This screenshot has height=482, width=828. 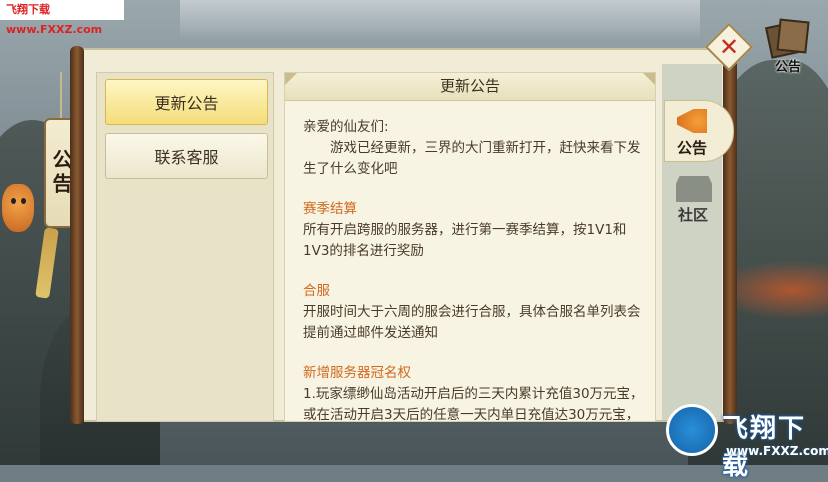 What do you see at coordinates (793, 36) in the screenshot?
I see `book-front` at bounding box center [793, 36].